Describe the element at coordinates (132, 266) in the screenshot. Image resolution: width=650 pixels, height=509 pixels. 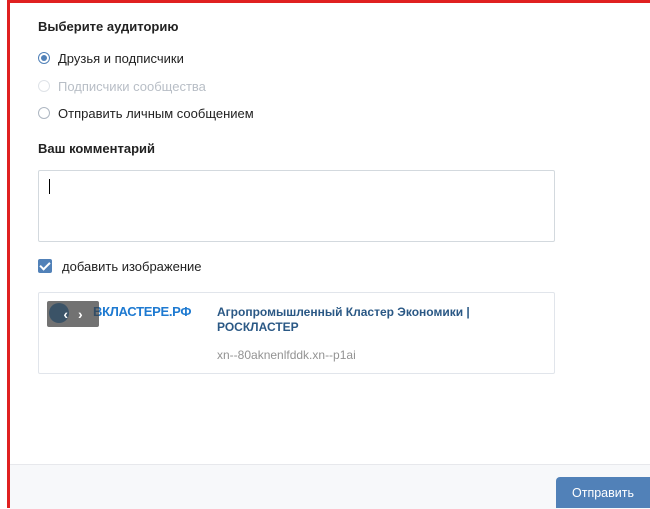
I see `add-image-label: добавить изображение` at that location.